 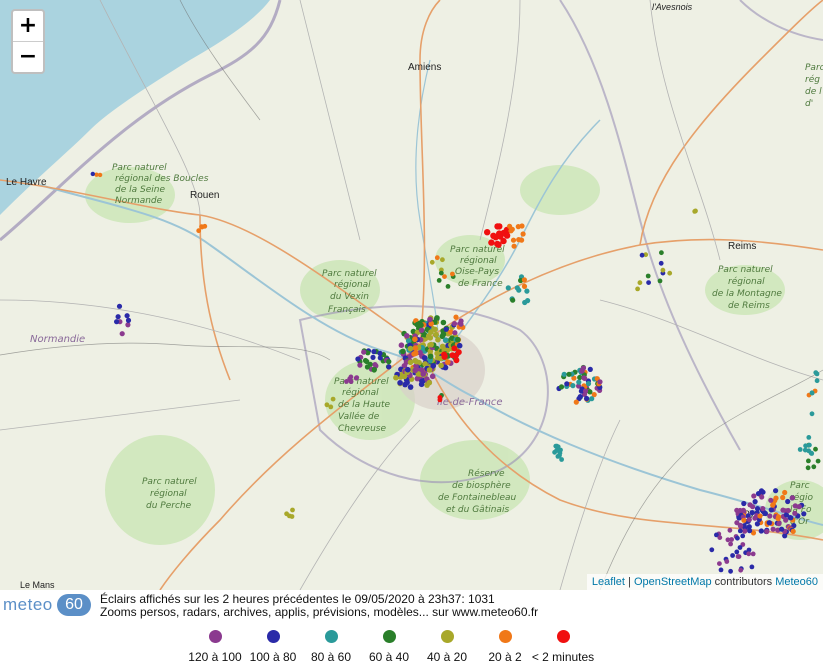 What do you see at coordinates (28, 26) in the screenshot?
I see `zoom-in-button: +` at bounding box center [28, 26].